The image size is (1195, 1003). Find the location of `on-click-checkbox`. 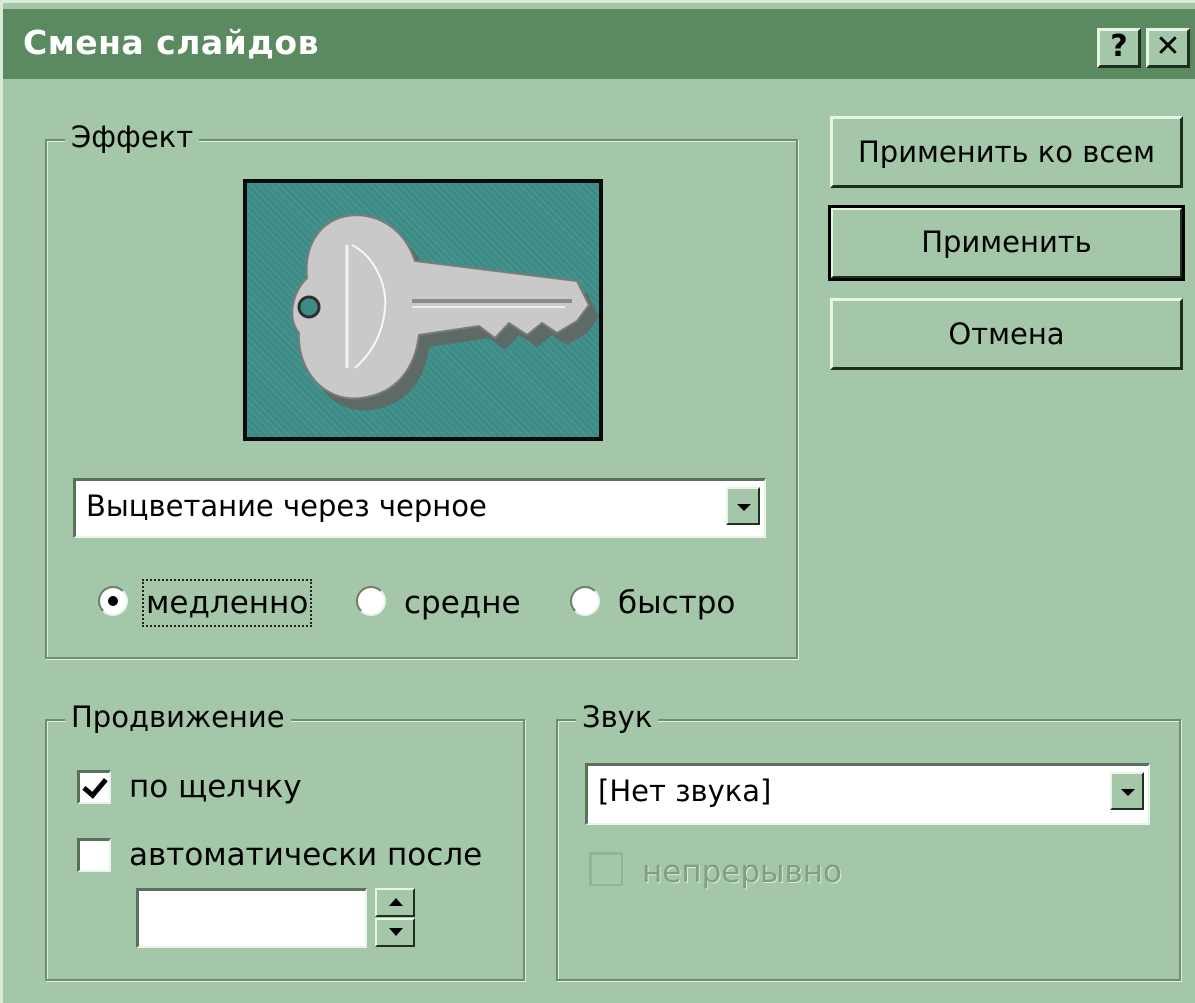

on-click-checkbox is located at coordinates (94, 787).